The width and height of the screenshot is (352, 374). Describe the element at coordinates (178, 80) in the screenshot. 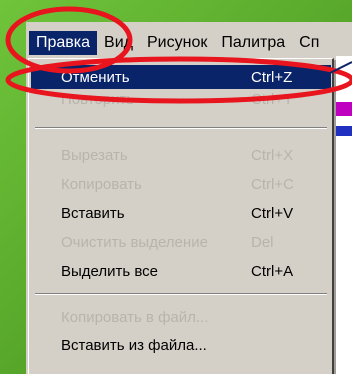

I see `annotation-ellipse-undo` at that location.